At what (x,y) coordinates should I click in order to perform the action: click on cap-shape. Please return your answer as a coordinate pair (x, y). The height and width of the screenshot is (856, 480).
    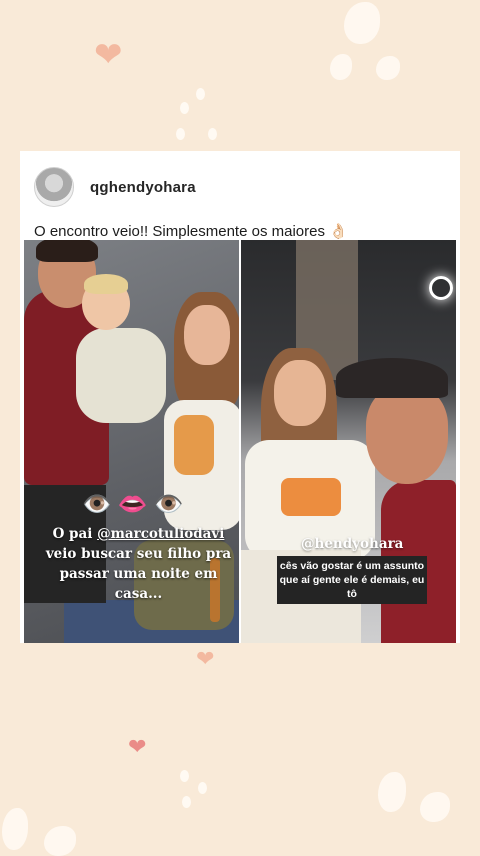
    Looking at the image, I should click on (392, 378).